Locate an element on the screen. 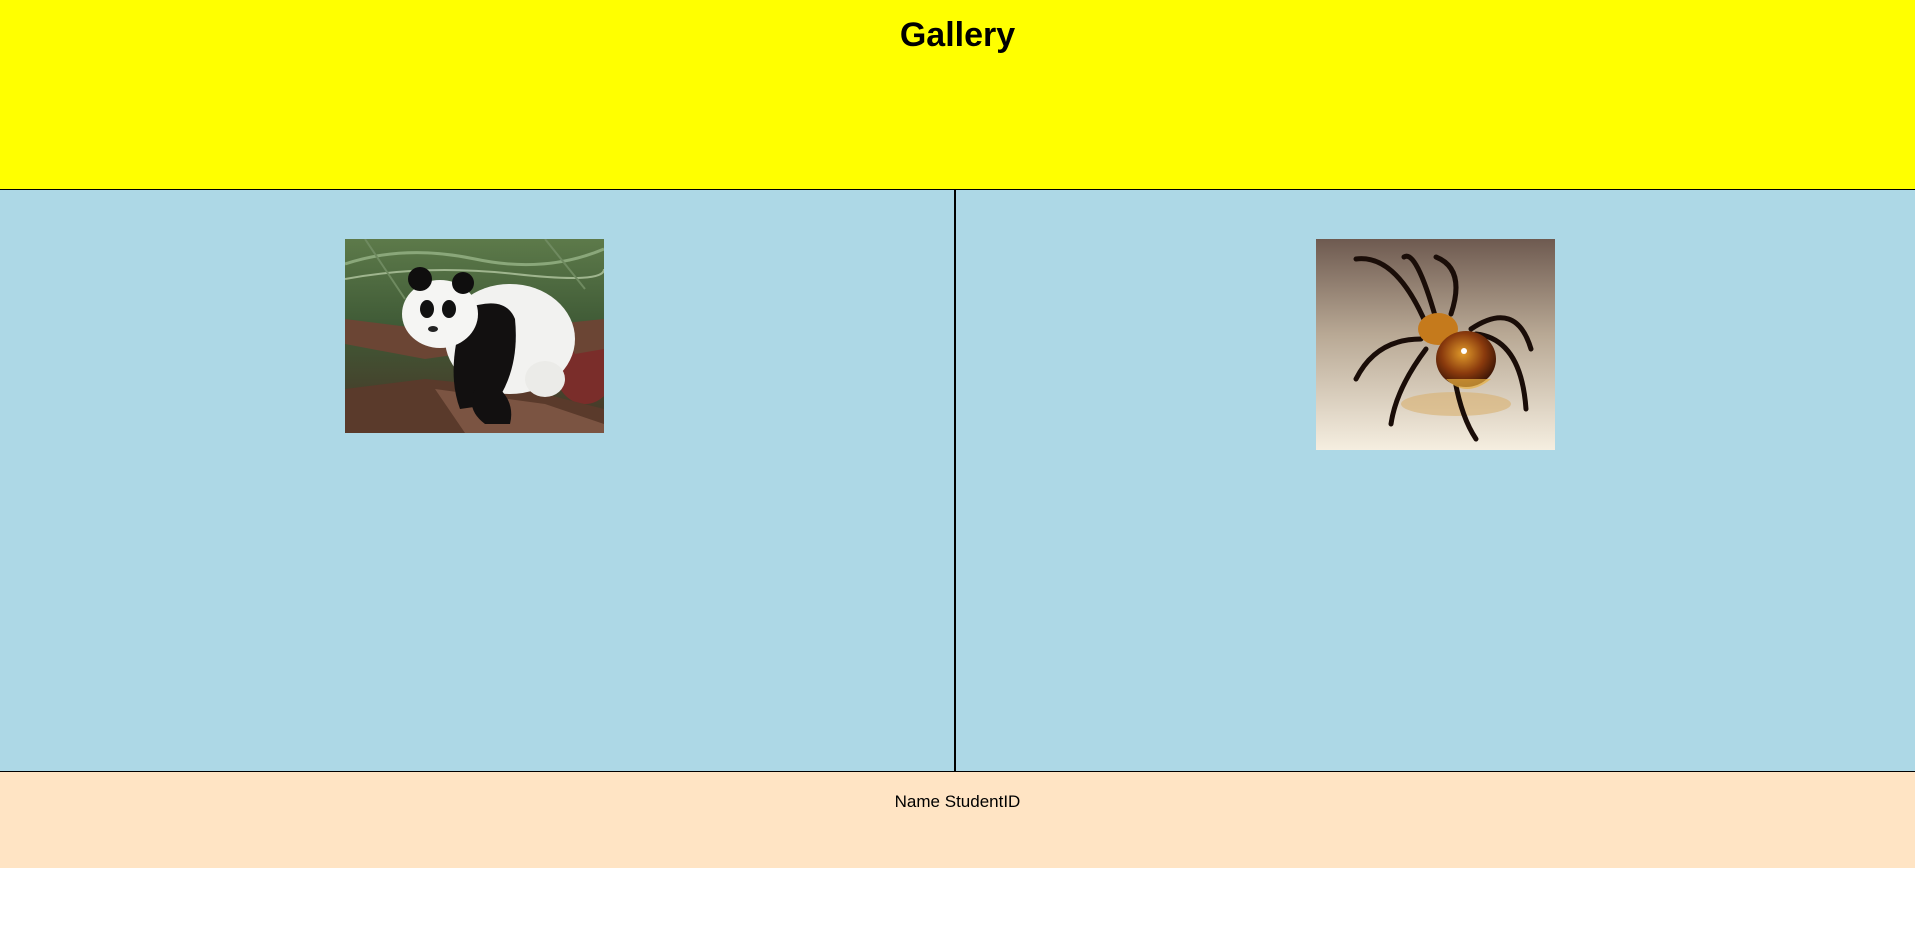 This screenshot has height=935, width=1915. page-title: Gallery is located at coordinates (957, 35).